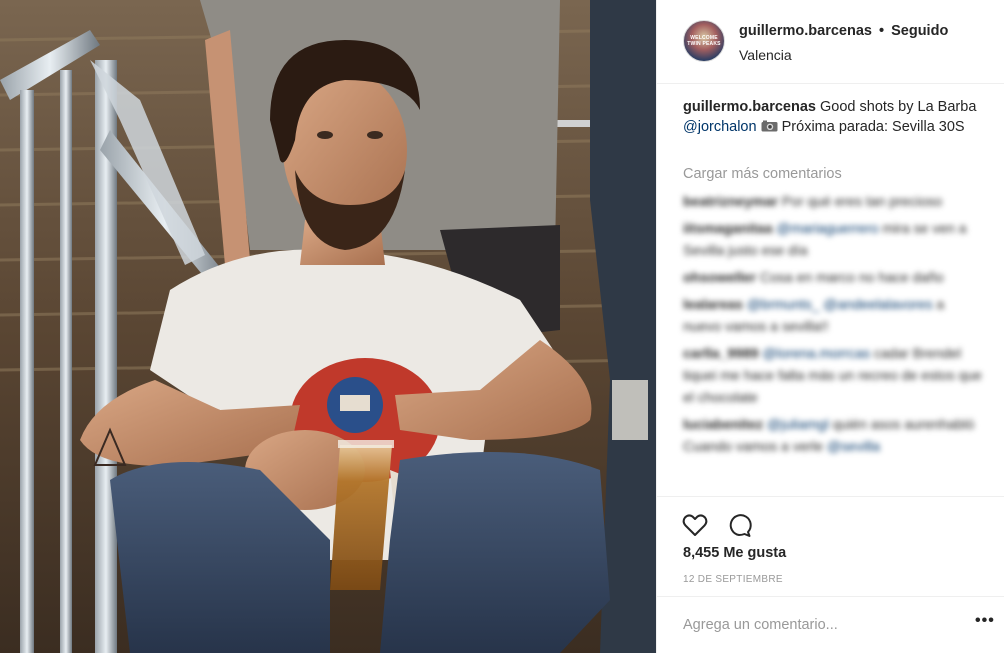 This screenshot has width=1004, height=653. What do you see at coordinates (853, 446) in the screenshot?
I see `comment-mention: @sevilla` at bounding box center [853, 446].